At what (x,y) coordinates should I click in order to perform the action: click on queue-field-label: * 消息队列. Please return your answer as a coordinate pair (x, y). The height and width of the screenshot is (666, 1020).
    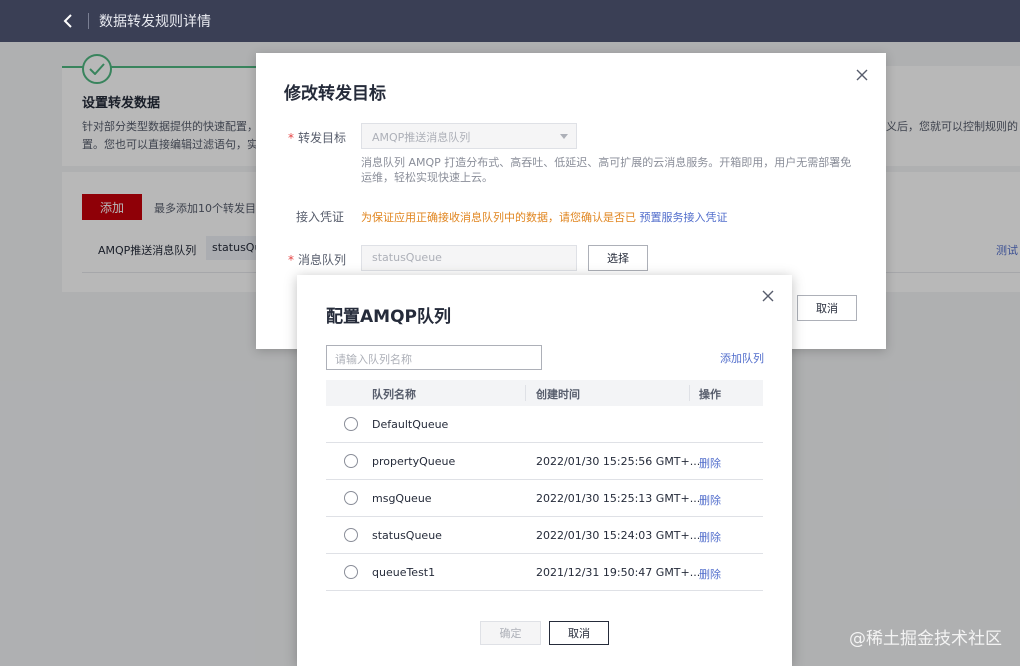
    Looking at the image, I should click on (316, 260).